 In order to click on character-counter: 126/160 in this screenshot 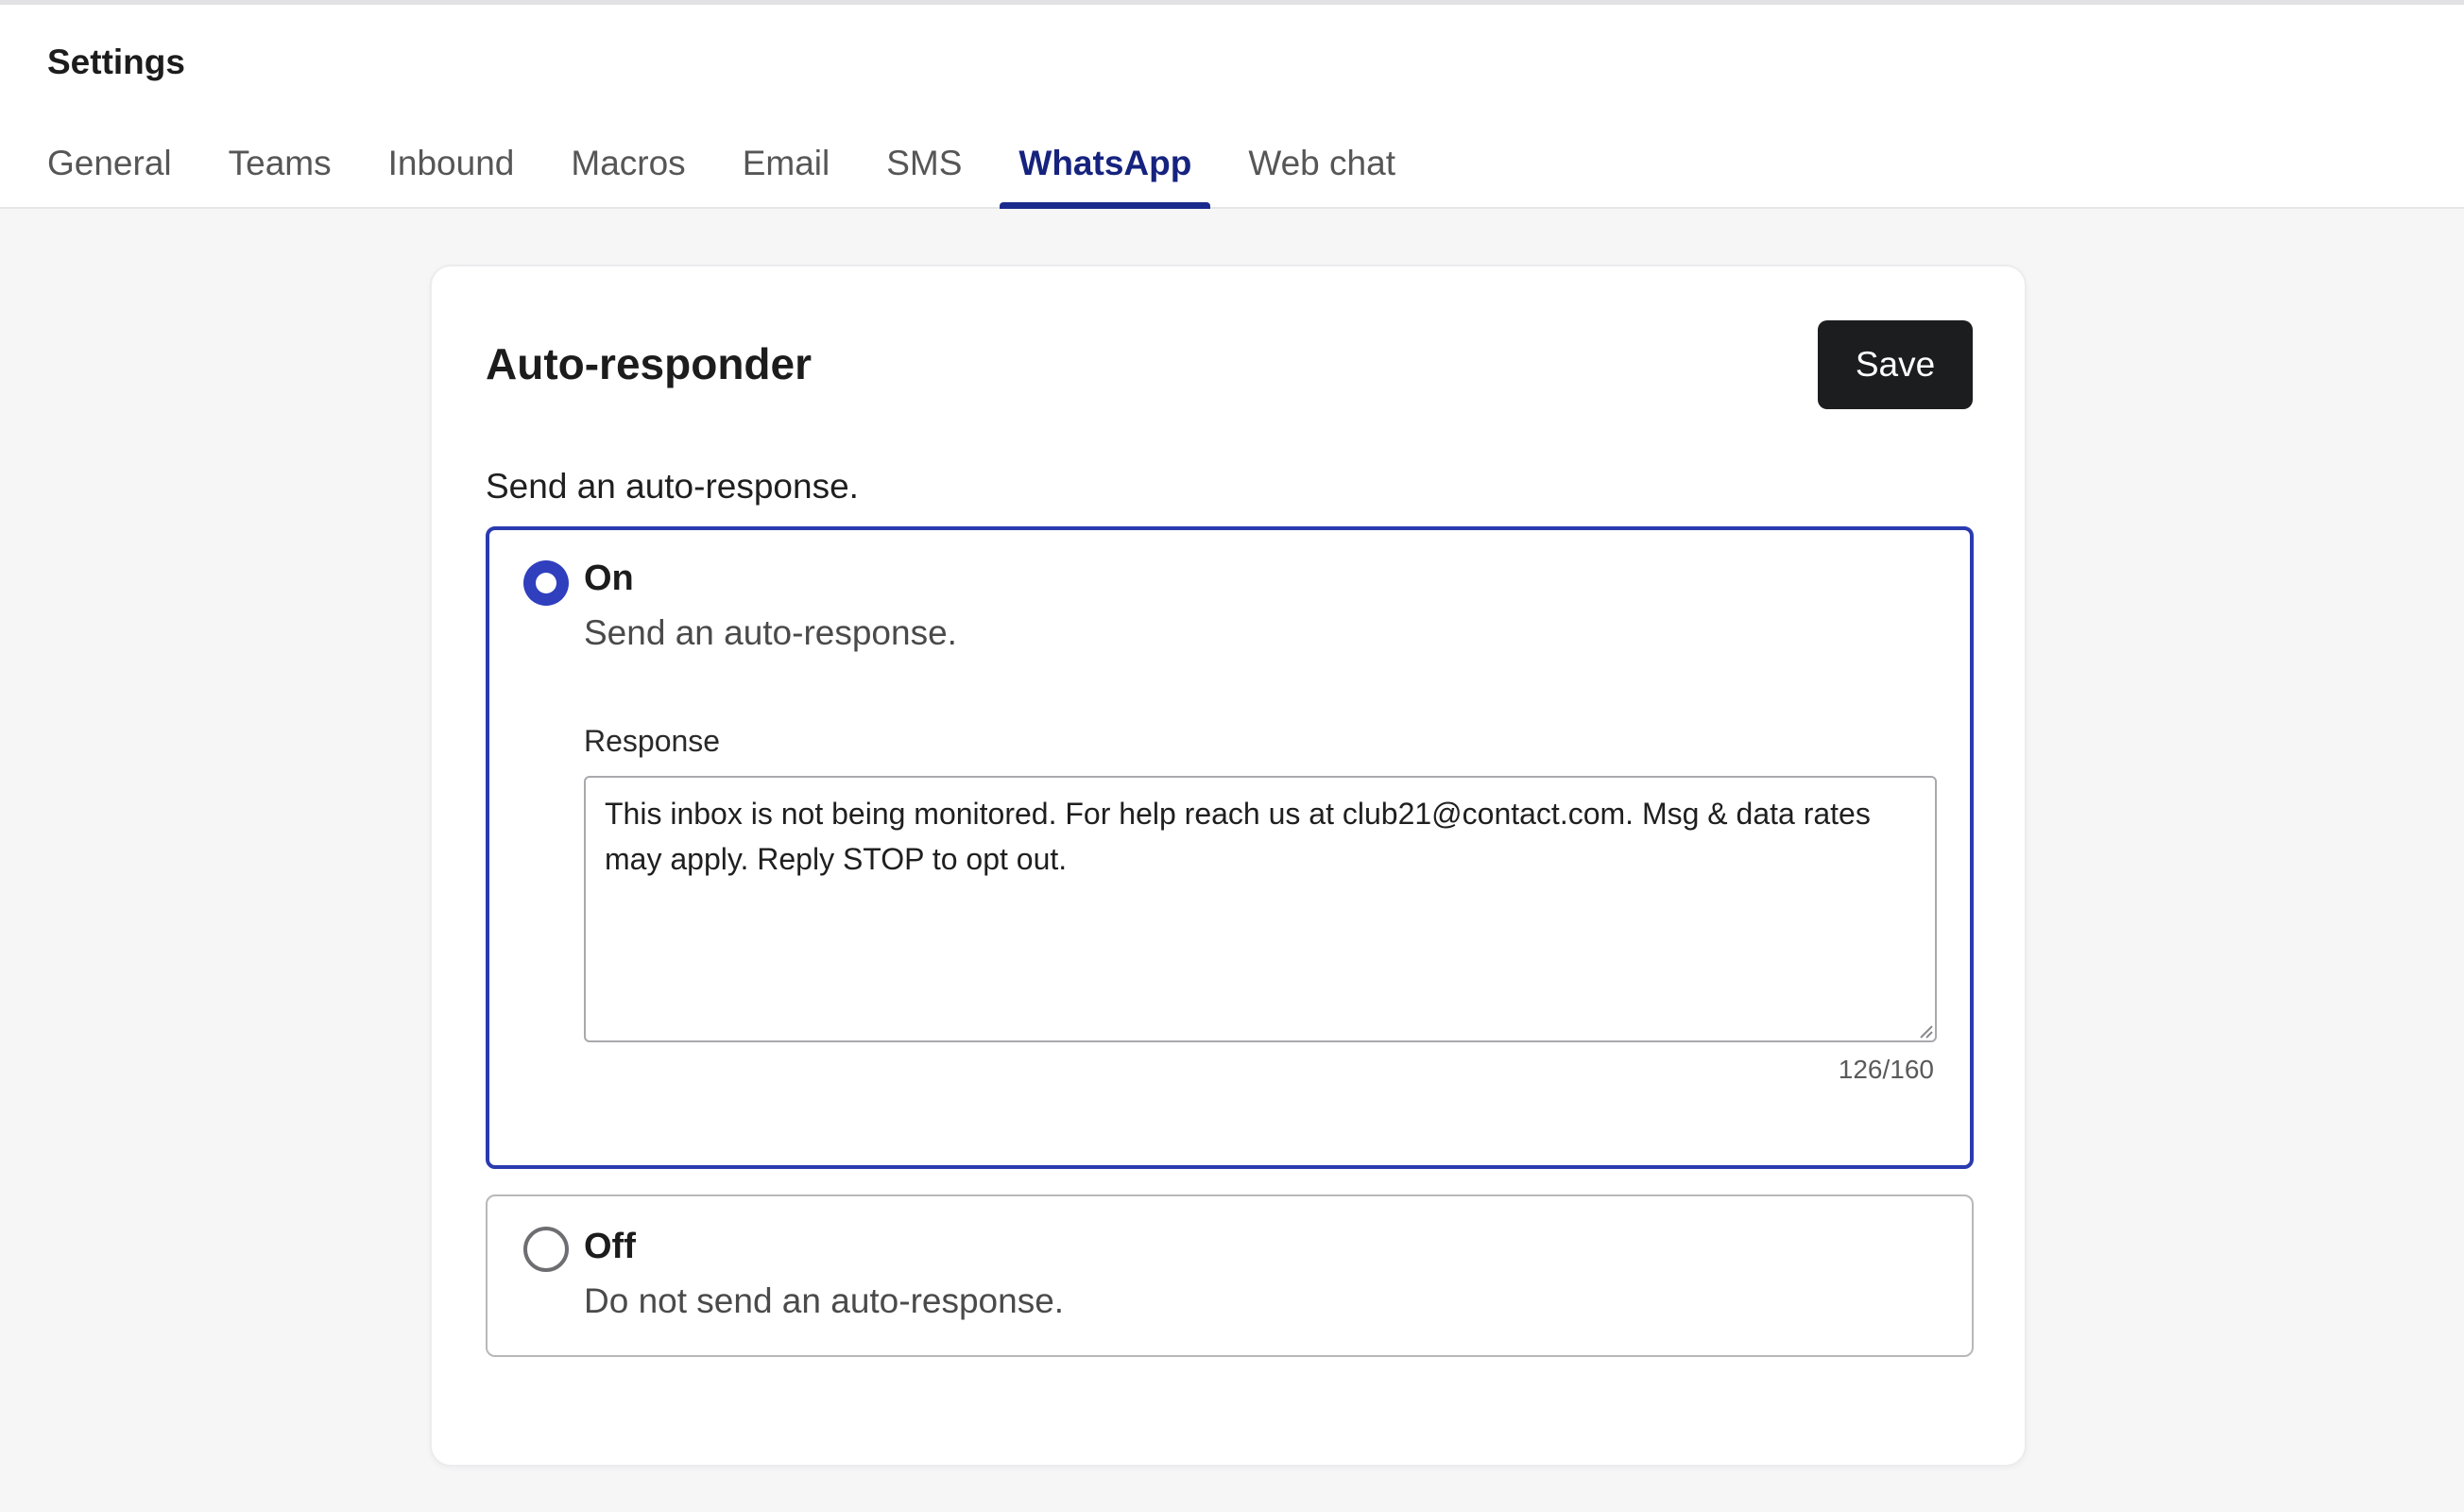, I will do `click(1886, 1069)`.